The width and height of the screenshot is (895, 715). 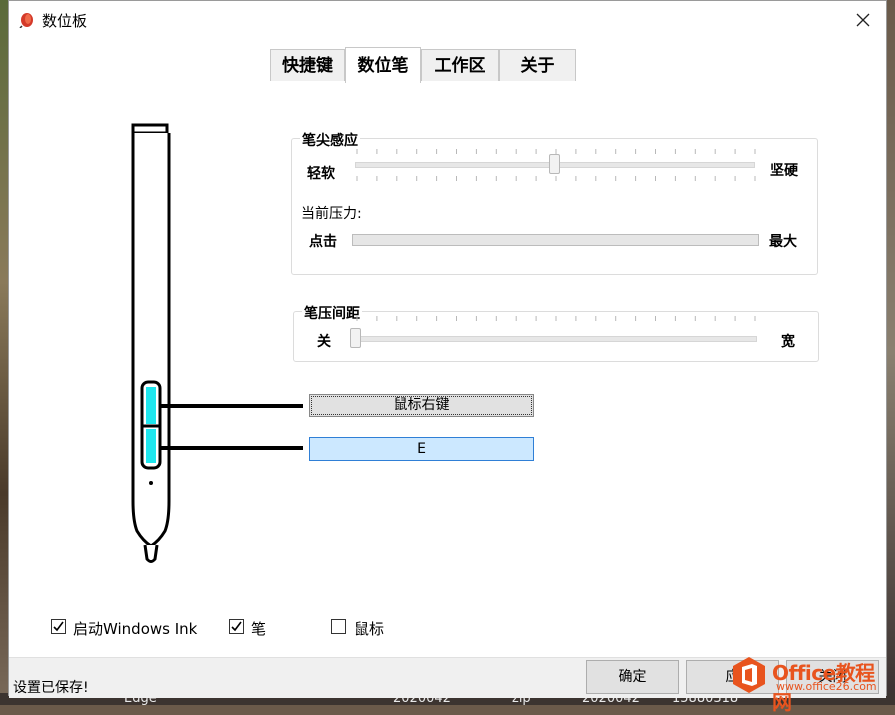 I want to click on window-close-button, so click(x=863, y=20).